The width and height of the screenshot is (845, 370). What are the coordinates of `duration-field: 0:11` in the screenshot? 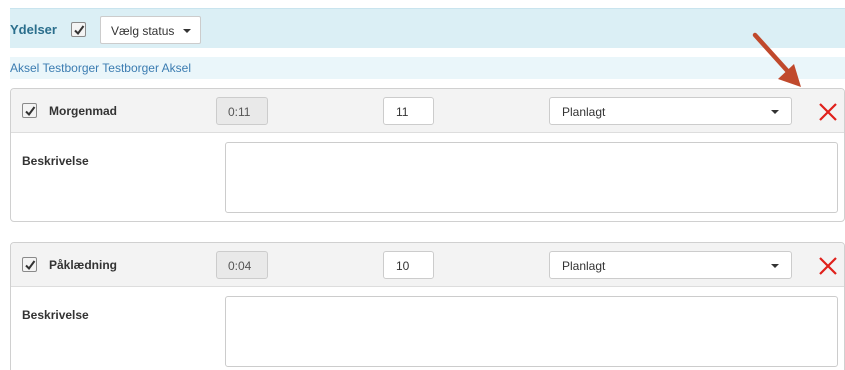 It's located at (242, 111).